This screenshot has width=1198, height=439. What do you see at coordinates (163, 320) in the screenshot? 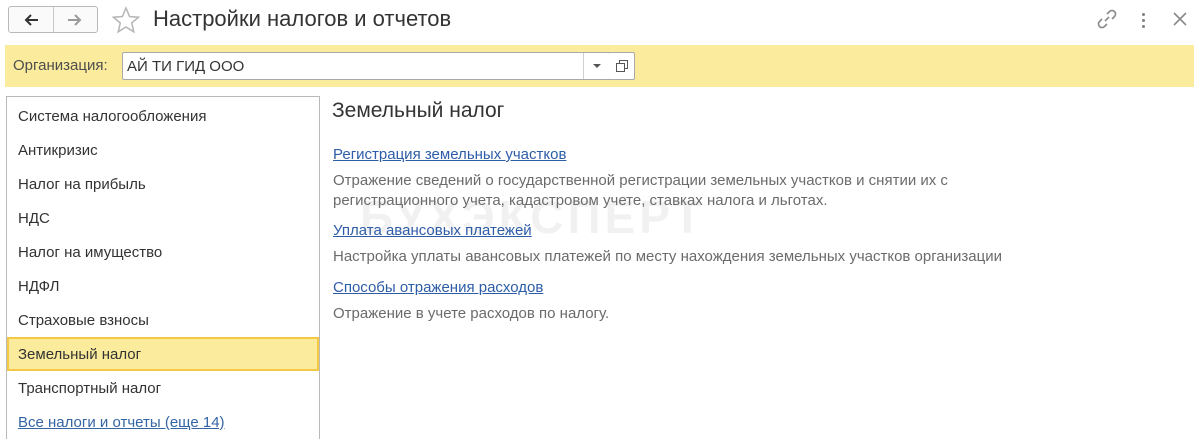
I see `sidebar-item-insurance-contributions: Страховые взносы` at bounding box center [163, 320].